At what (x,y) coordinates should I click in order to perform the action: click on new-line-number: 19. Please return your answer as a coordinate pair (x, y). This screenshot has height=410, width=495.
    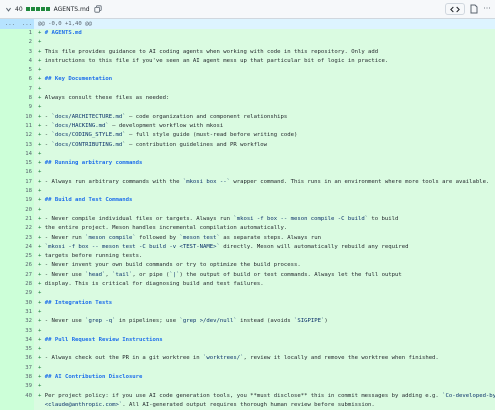
    Looking at the image, I should click on (25, 201).